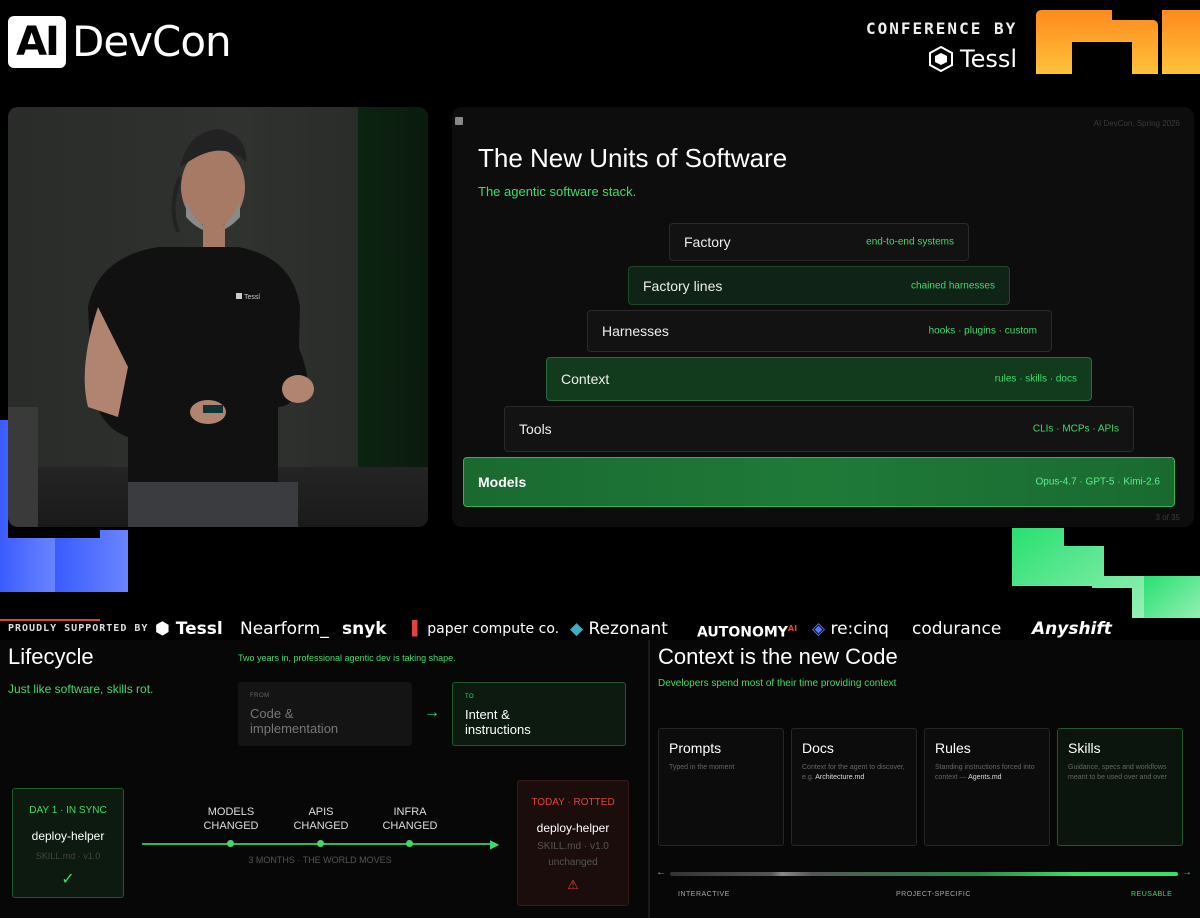 Image resolution: width=1200 pixels, height=918 pixels. Describe the element at coordinates (1167, 517) in the screenshot. I see `slide-page-number: 3 of 35` at that location.